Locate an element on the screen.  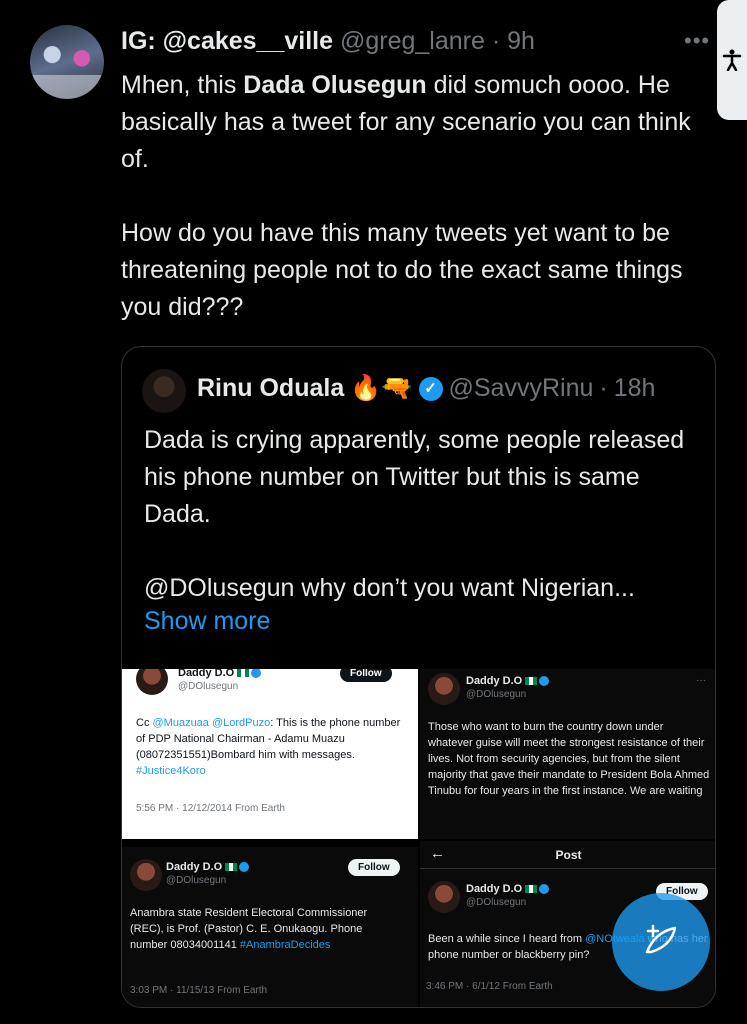
tweet-time: 9h is located at coordinates (521, 41).